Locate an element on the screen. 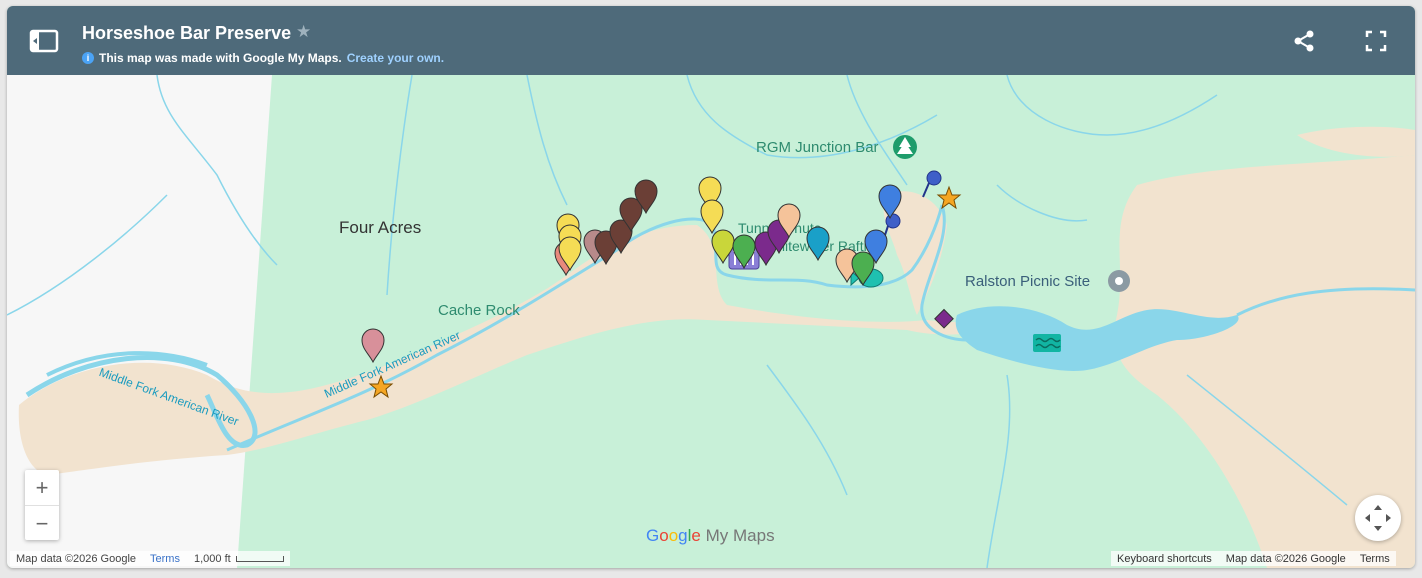 The image size is (1422, 578). made-with-text: This map was made with Google My Maps. is located at coordinates (220, 58).